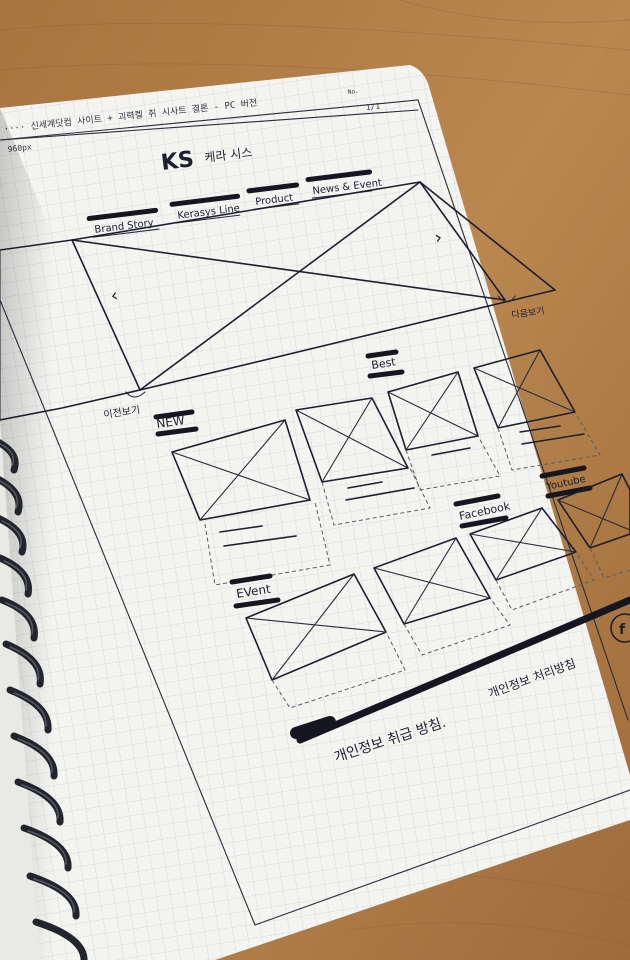 The height and width of the screenshot is (960, 630). Describe the element at coordinates (372, 107) in the screenshot. I see `corner-note: 1/1` at that location.